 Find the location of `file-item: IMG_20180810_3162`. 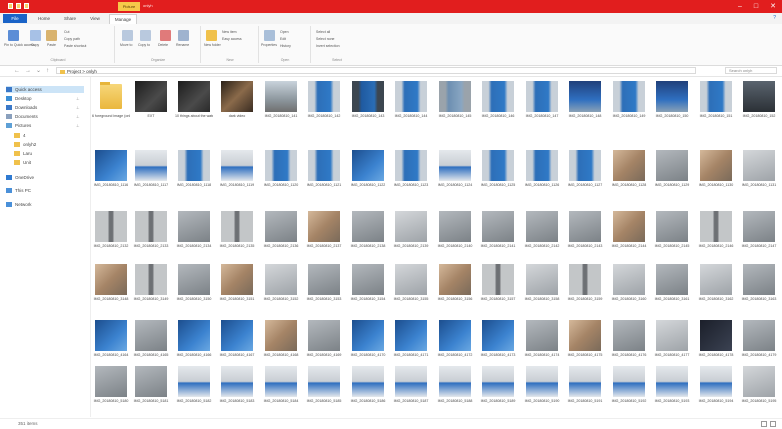

file-item: IMG_20180810_3162 is located at coordinates (716, 282).